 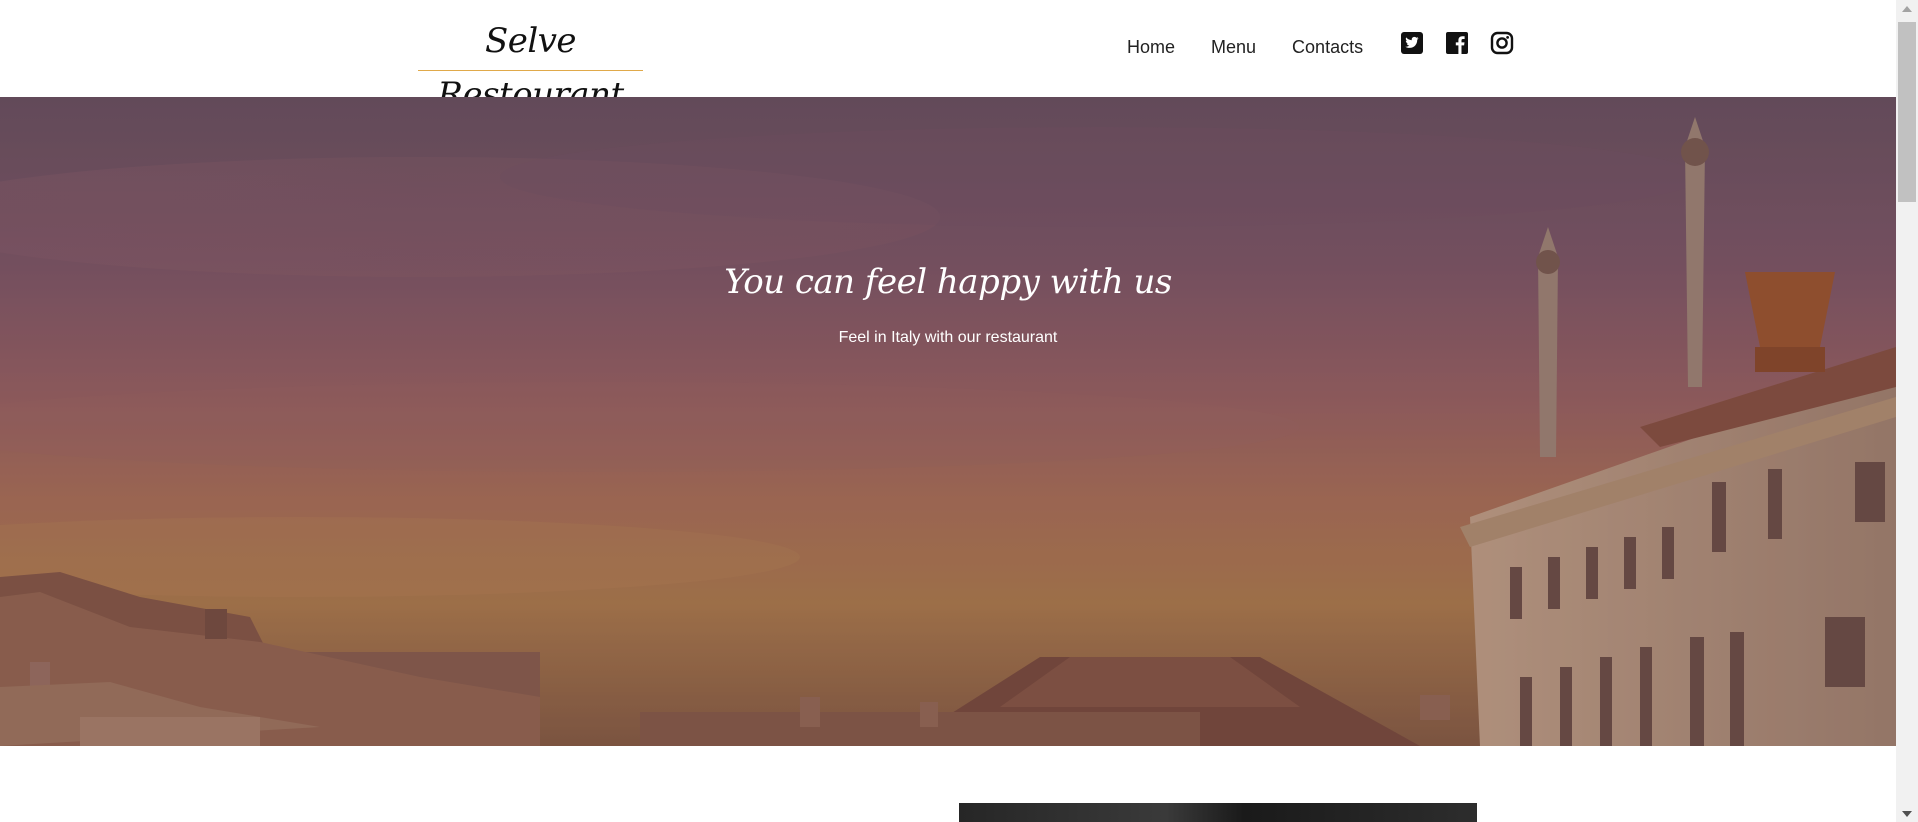 I want to click on facebook-icon, so click(x=1457, y=43).